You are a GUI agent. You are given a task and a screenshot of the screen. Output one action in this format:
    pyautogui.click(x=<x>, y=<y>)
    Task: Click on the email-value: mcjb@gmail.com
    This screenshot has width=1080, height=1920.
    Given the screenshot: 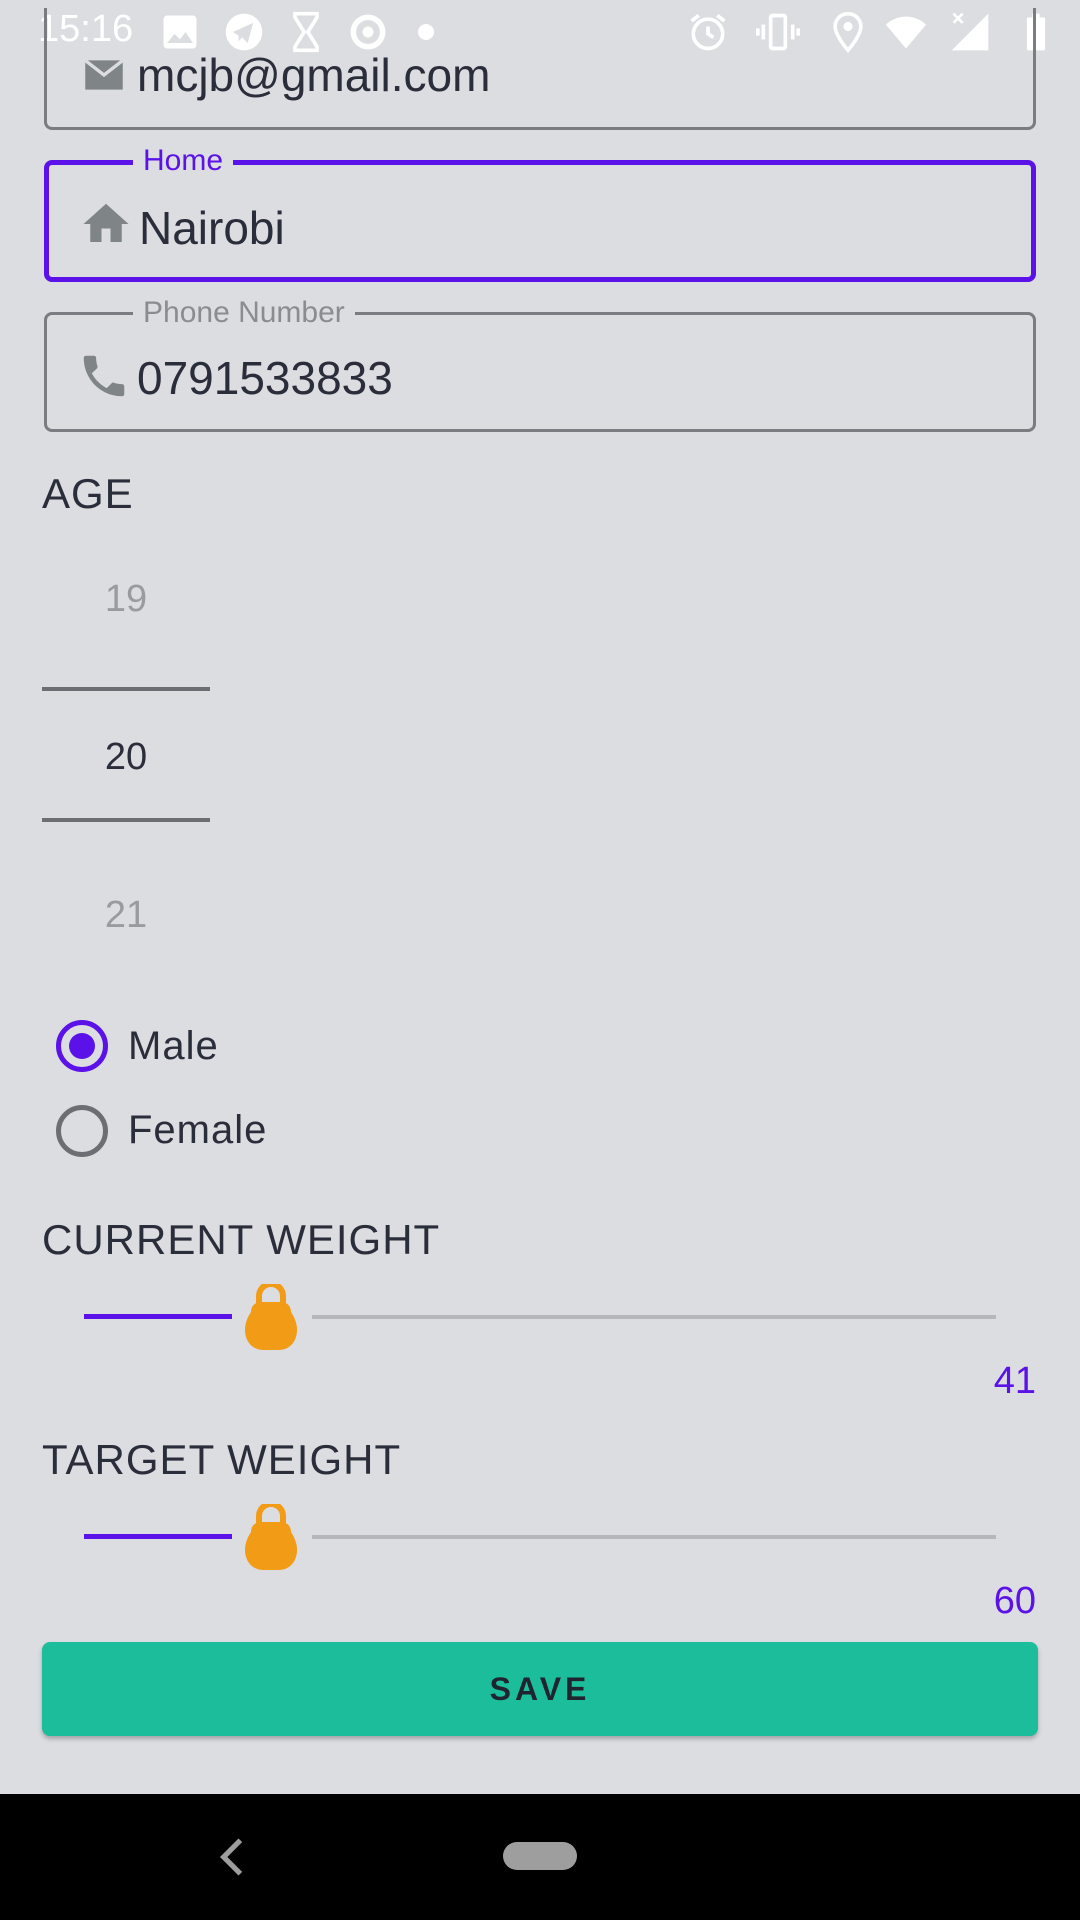 What is the action you would take?
    pyautogui.click(x=314, y=75)
    